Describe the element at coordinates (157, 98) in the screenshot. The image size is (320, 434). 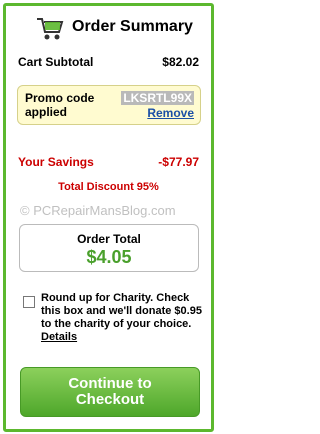
I see `promo-code-value: LKSRTL99X` at that location.